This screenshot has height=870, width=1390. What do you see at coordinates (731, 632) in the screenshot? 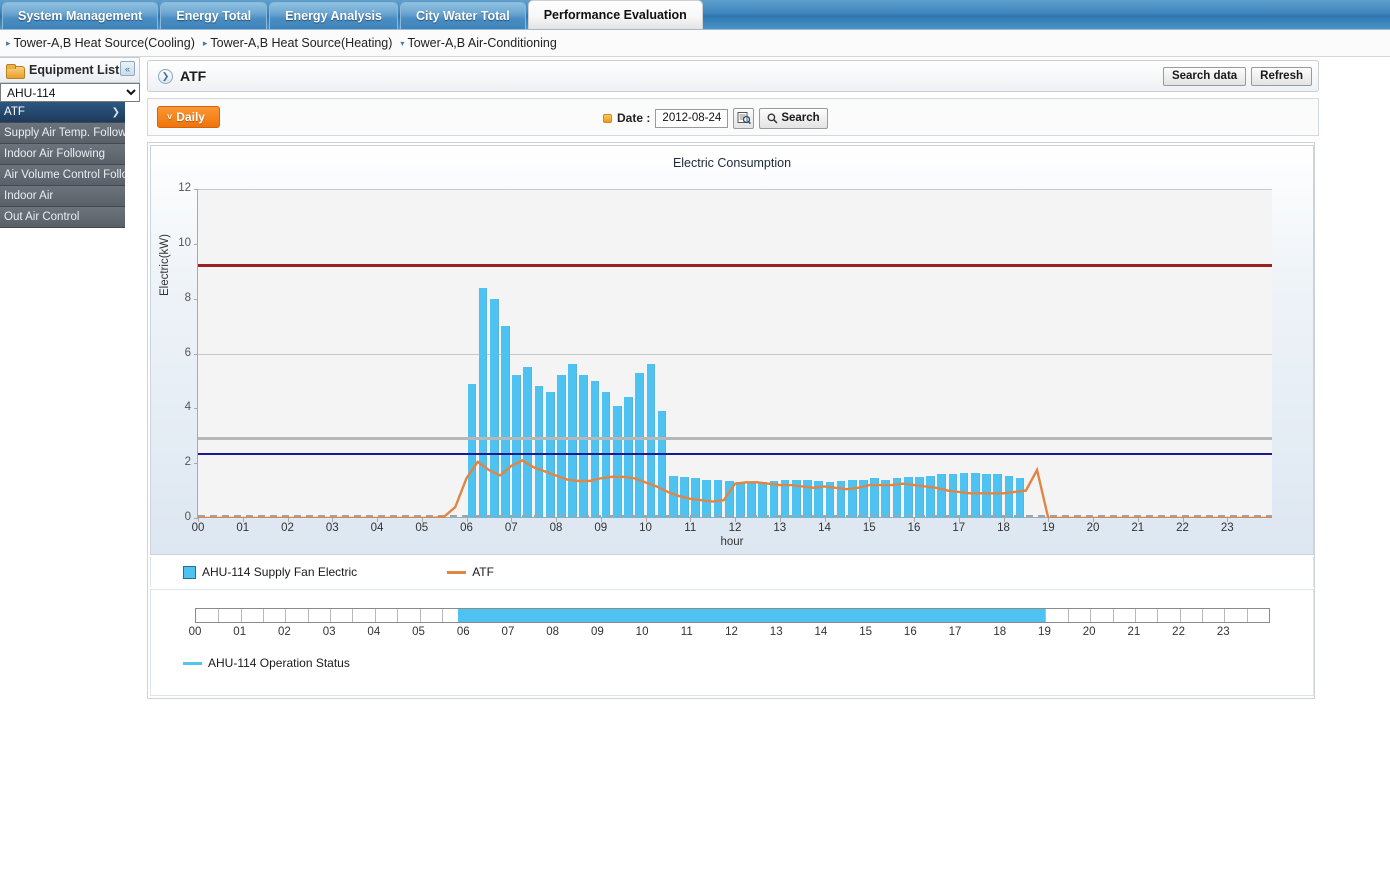
I see `status-x-tick-label: 12` at bounding box center [731, 632].